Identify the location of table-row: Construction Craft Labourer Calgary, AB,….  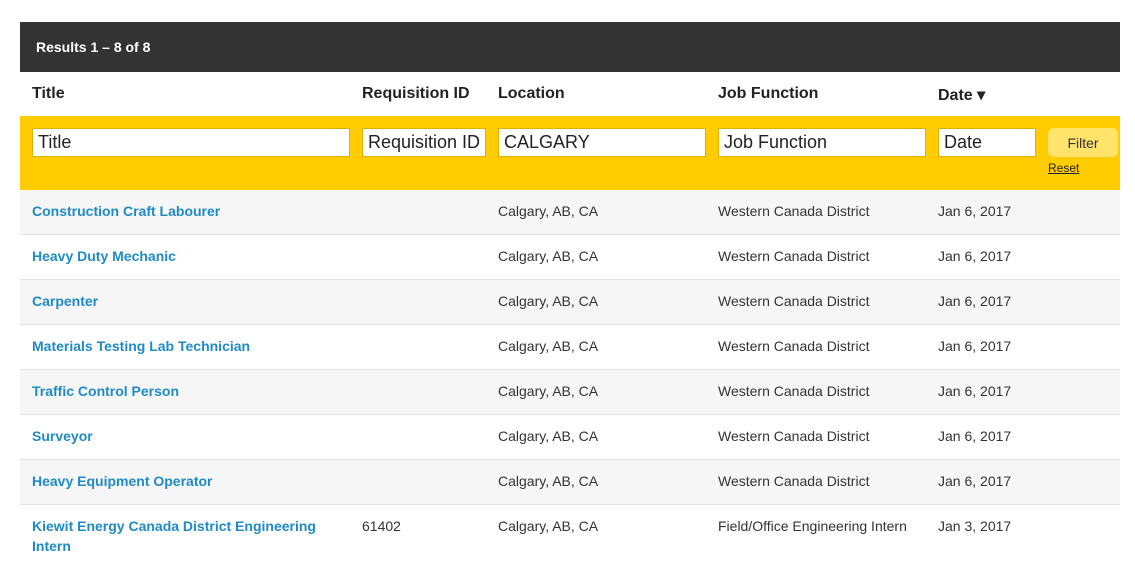
(570, 212).